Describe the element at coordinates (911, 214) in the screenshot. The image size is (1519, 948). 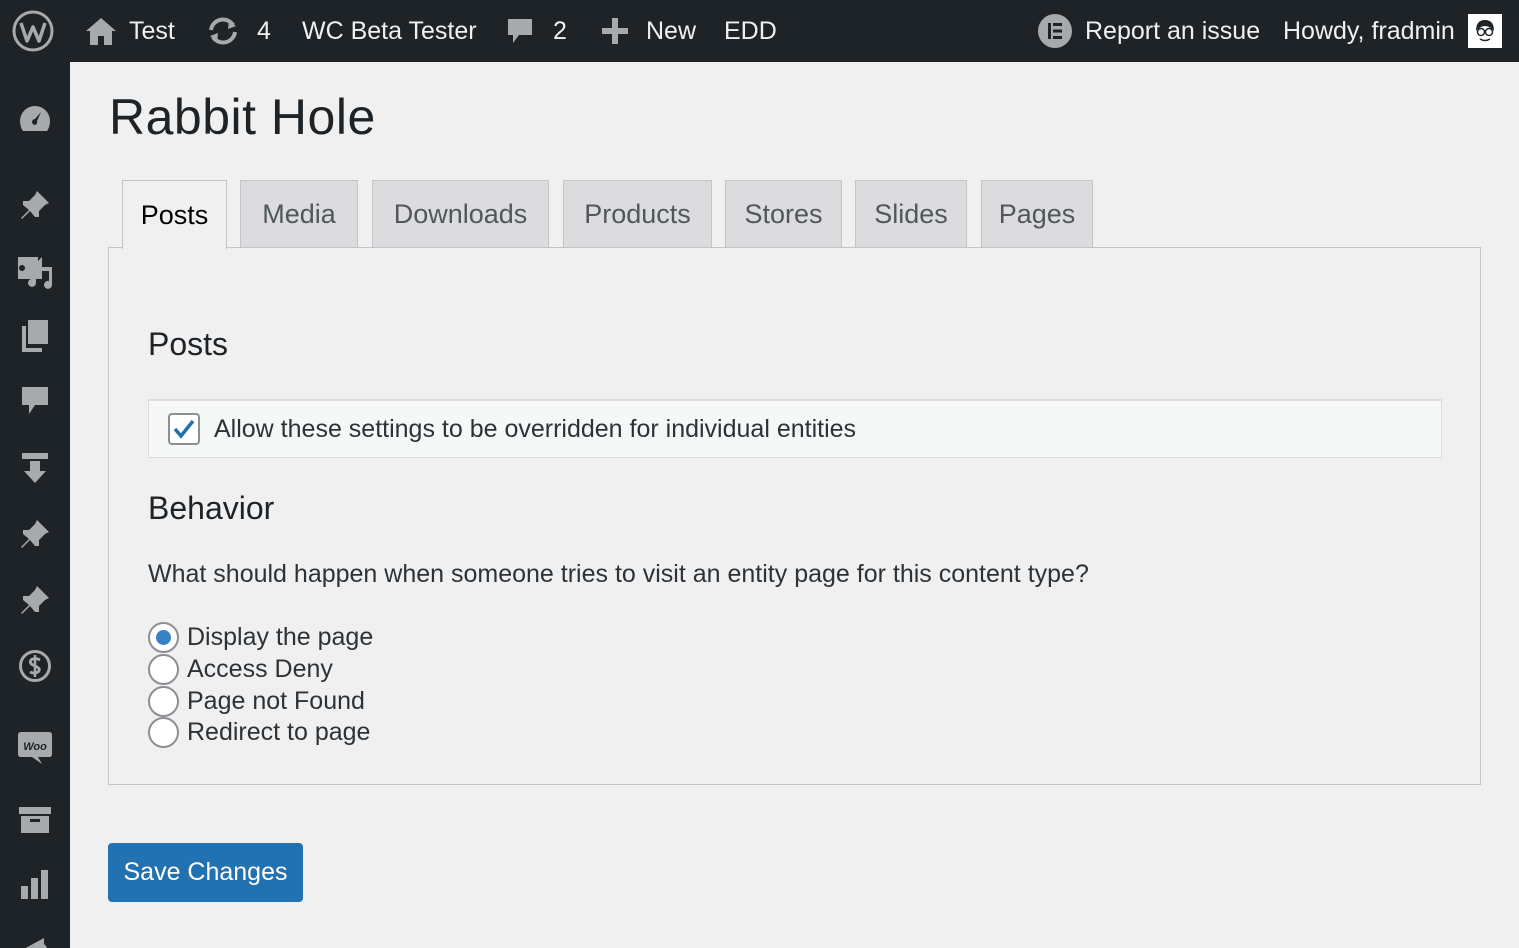
I see `tab-slides: Slides` at that location.